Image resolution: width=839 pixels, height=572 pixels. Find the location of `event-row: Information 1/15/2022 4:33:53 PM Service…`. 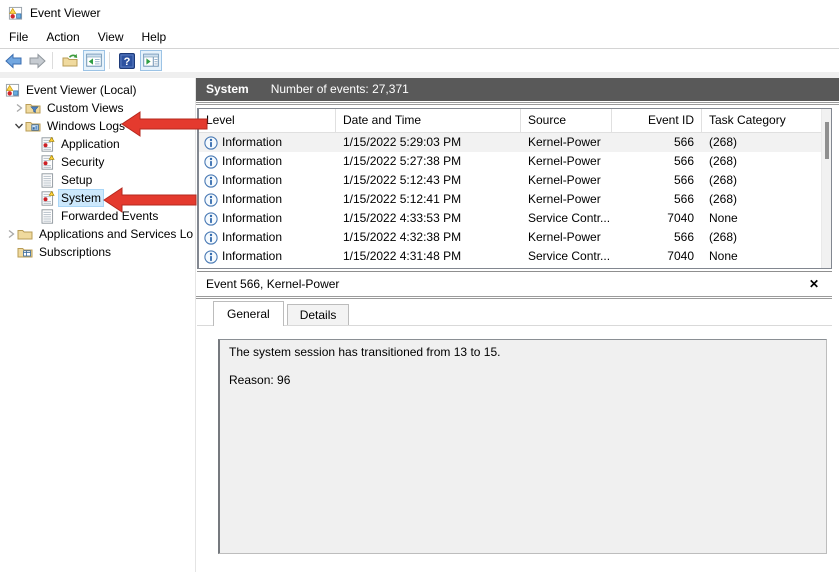

event-row: Information 1/15/2022 4:33:53 PM Service… is located at coordinates (510, 218).